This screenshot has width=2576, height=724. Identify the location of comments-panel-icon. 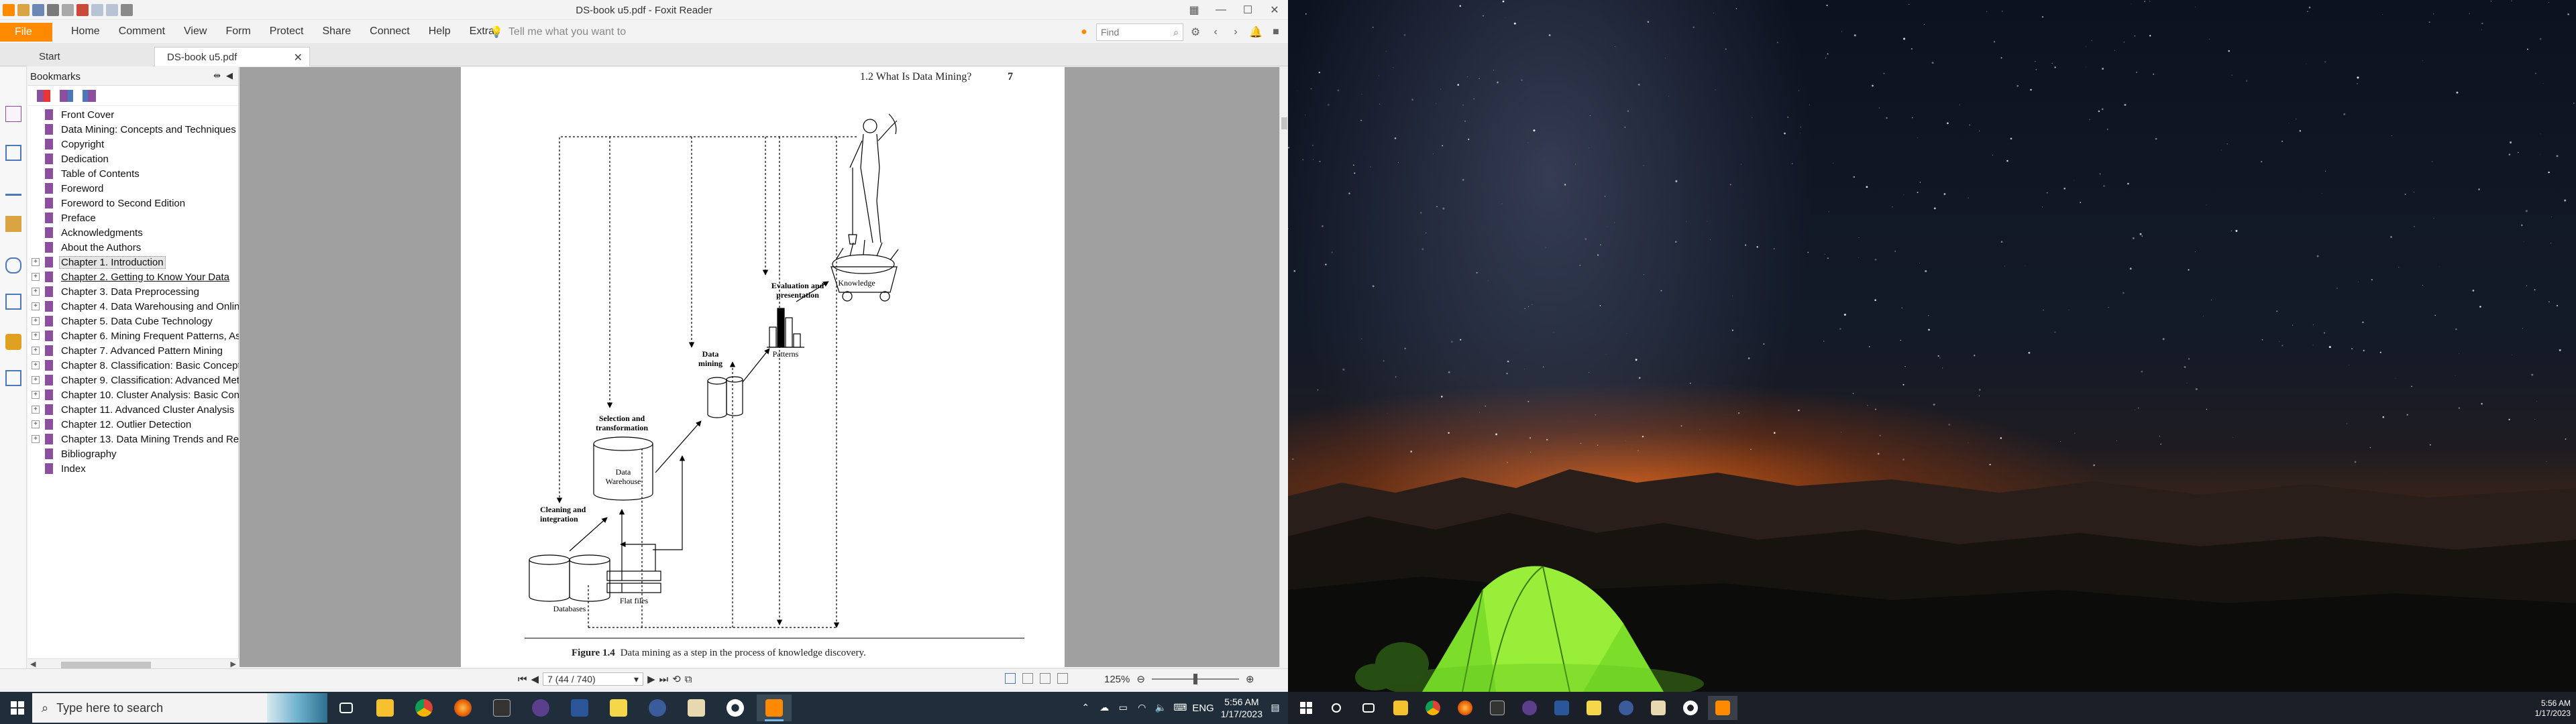
(13, 224).